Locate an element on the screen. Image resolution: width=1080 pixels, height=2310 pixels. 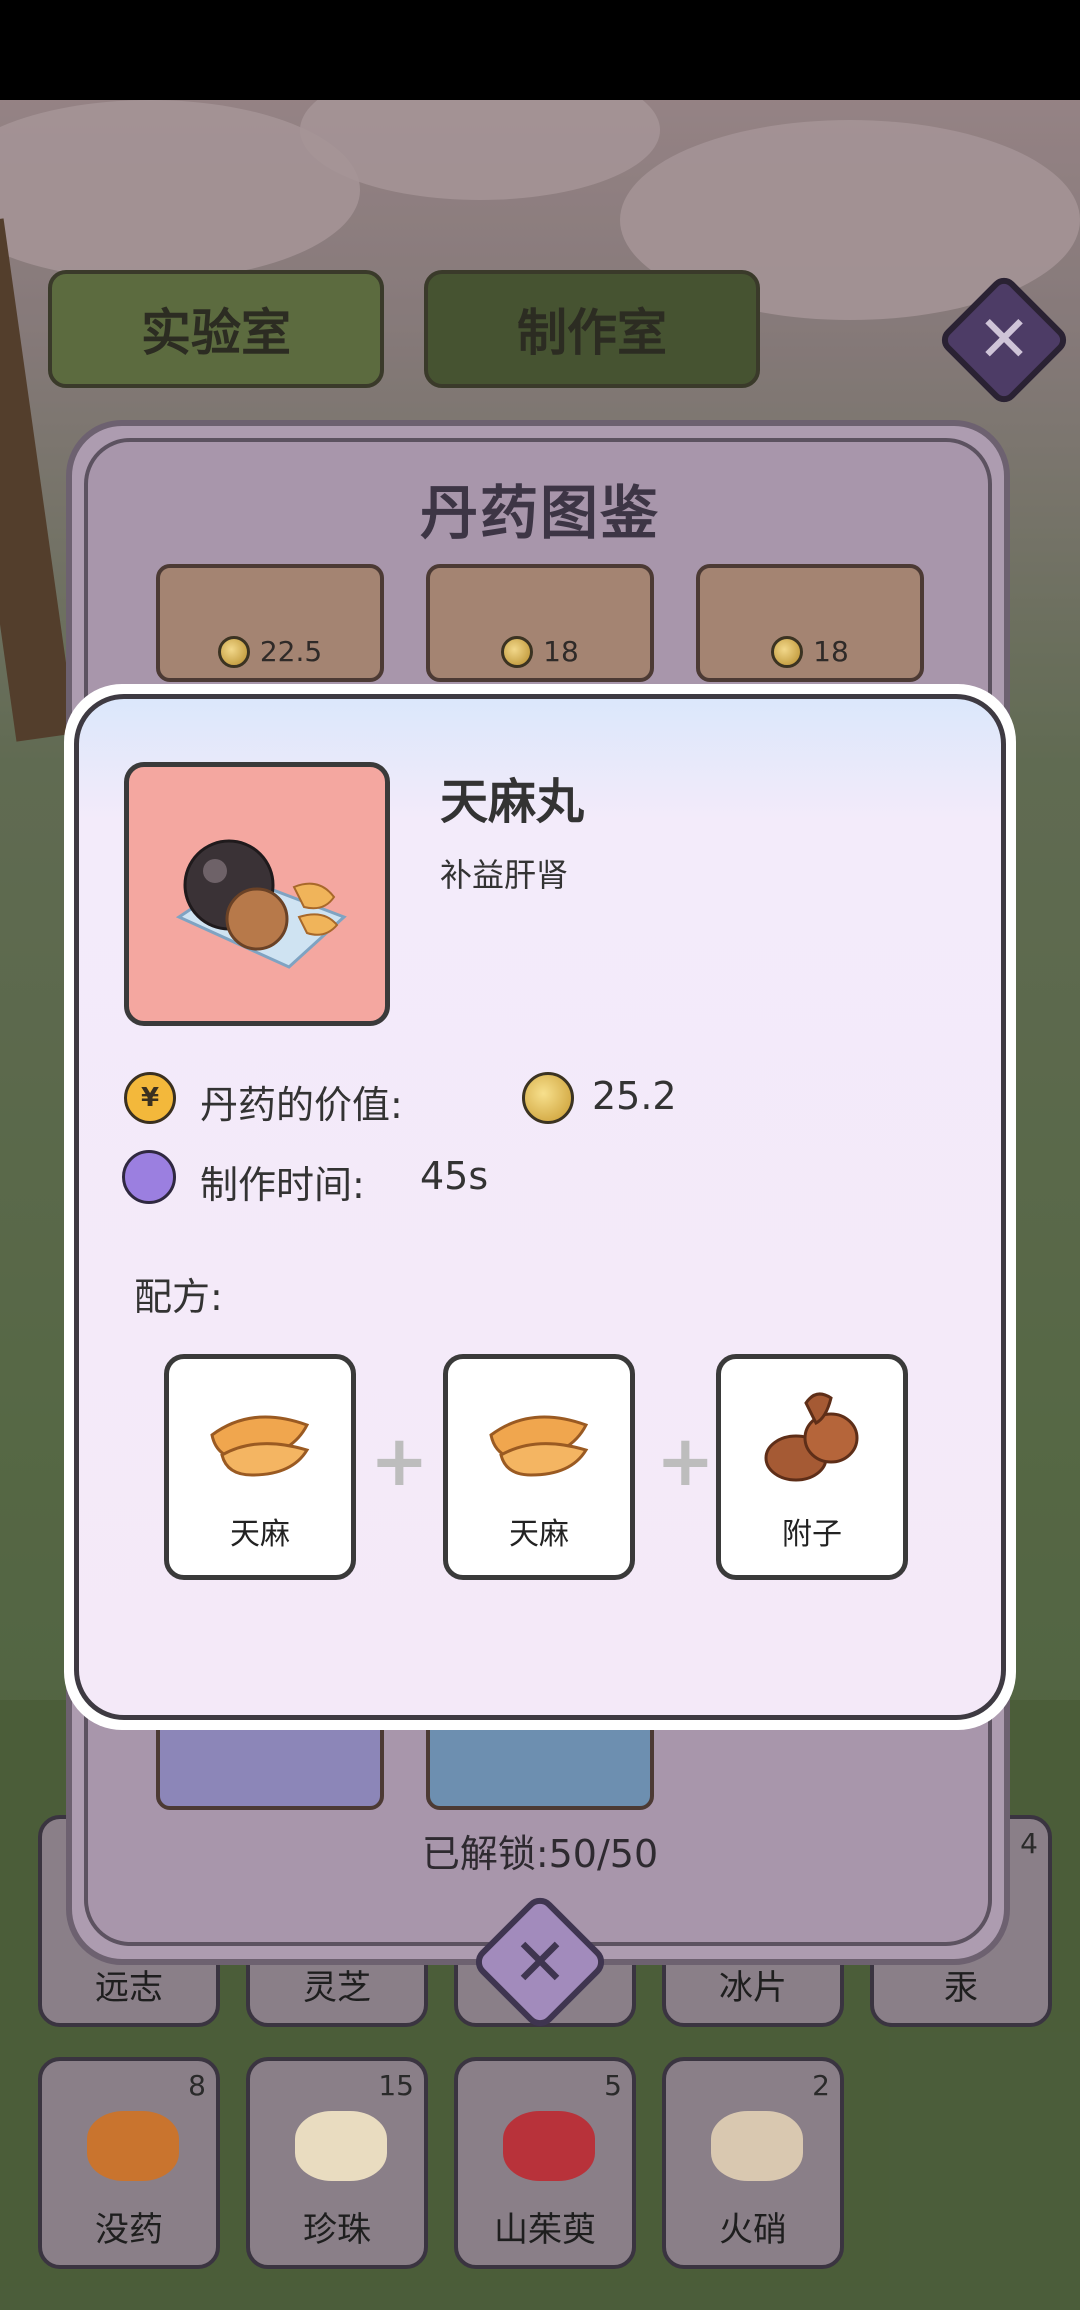
inventory-slot: 2 火硝 is located at coordinates (753, 2163).